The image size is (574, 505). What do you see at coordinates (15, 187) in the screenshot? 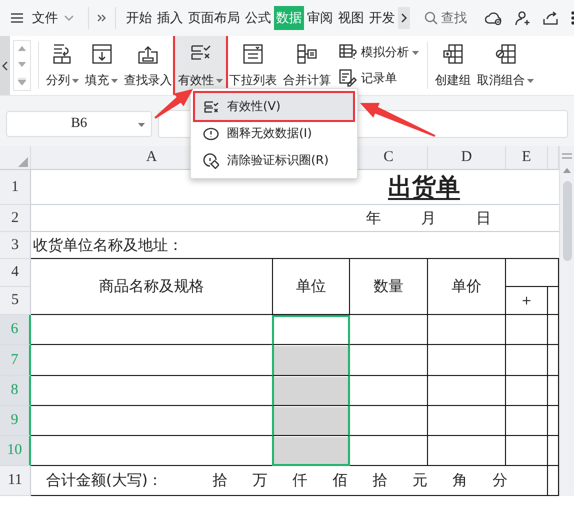
I see `row-header: 1` at bounding box center [15, 187].